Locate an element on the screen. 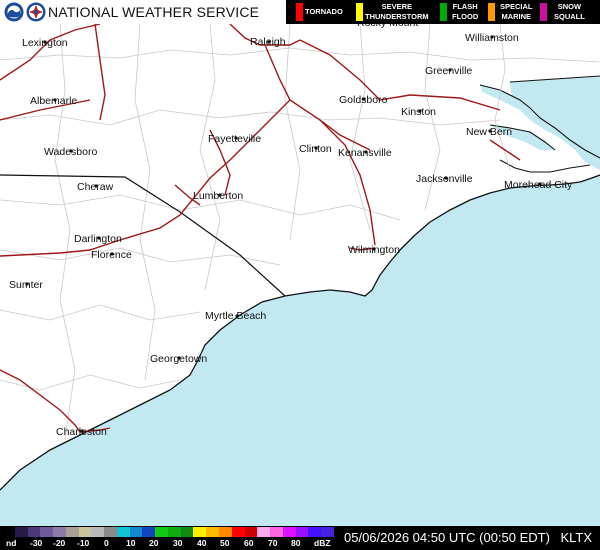  thunderstorm-swatch is located at coordinates (359, 12).